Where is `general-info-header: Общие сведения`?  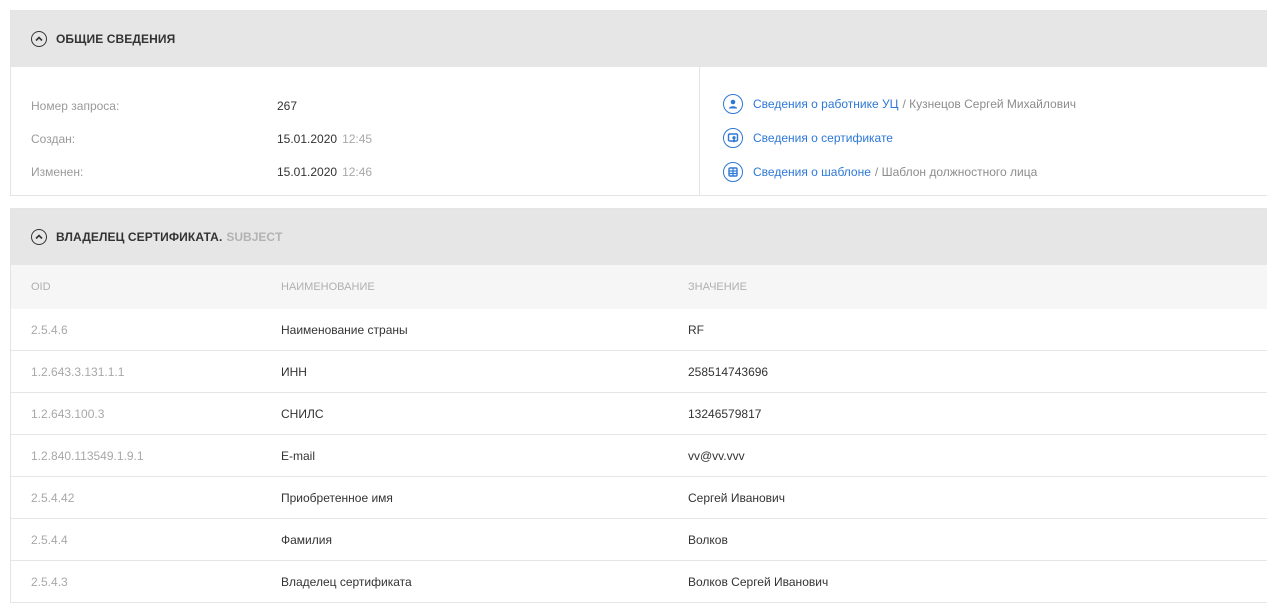 general-info-header: Общие сведения is located at coordinates (639, 39).